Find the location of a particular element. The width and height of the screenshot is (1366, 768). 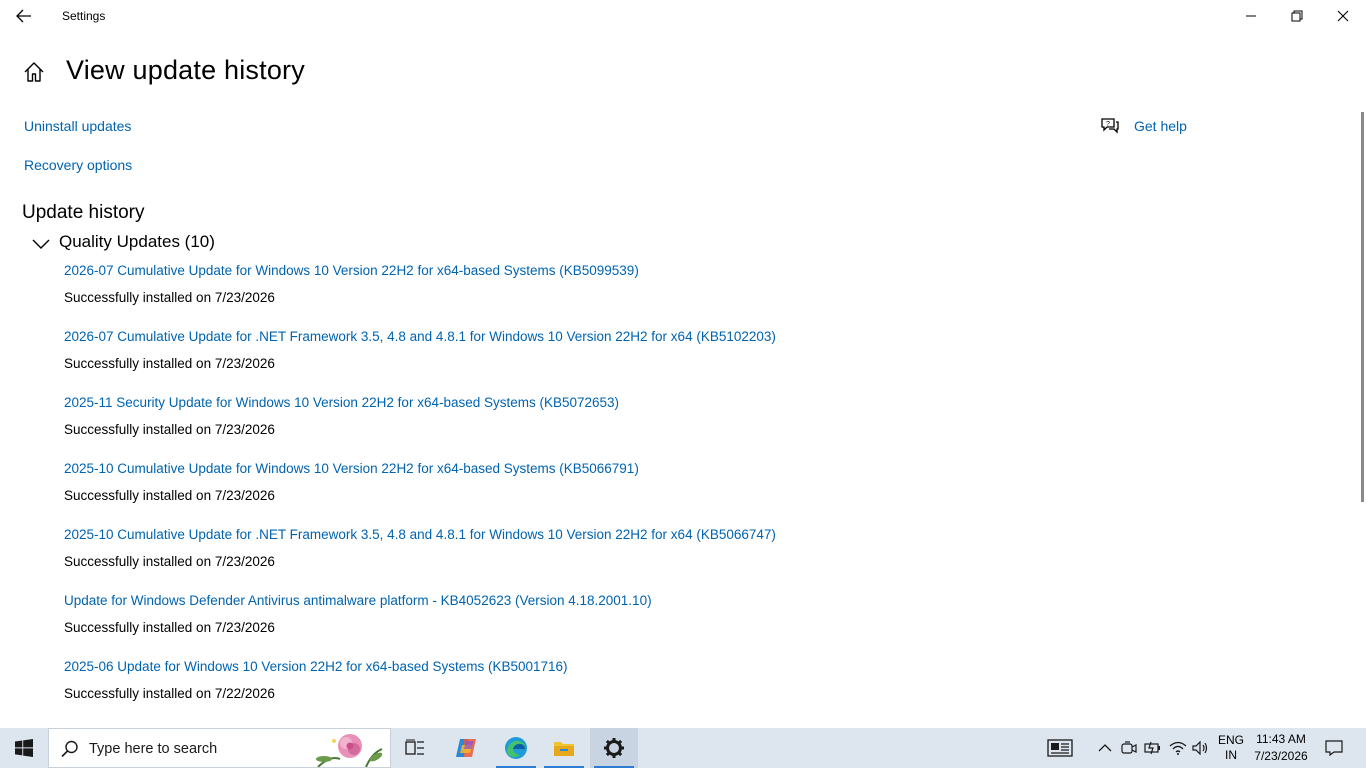

meet-icon is located at coordinates (1129, 747).